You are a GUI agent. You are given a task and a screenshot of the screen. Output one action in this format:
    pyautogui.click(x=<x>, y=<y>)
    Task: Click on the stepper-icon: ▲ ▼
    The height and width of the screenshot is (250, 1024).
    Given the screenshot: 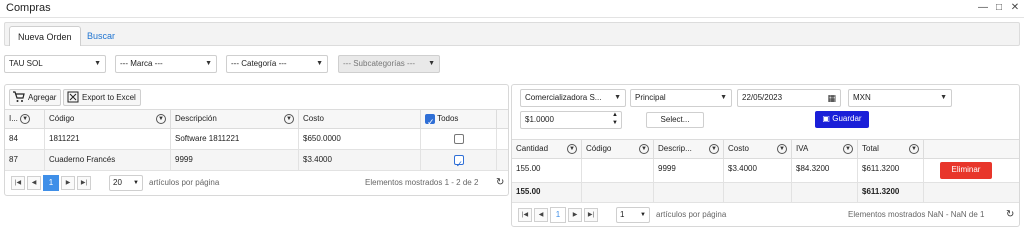 What is the action you would take?
    pyautogui.click(x=615, y=119)
    